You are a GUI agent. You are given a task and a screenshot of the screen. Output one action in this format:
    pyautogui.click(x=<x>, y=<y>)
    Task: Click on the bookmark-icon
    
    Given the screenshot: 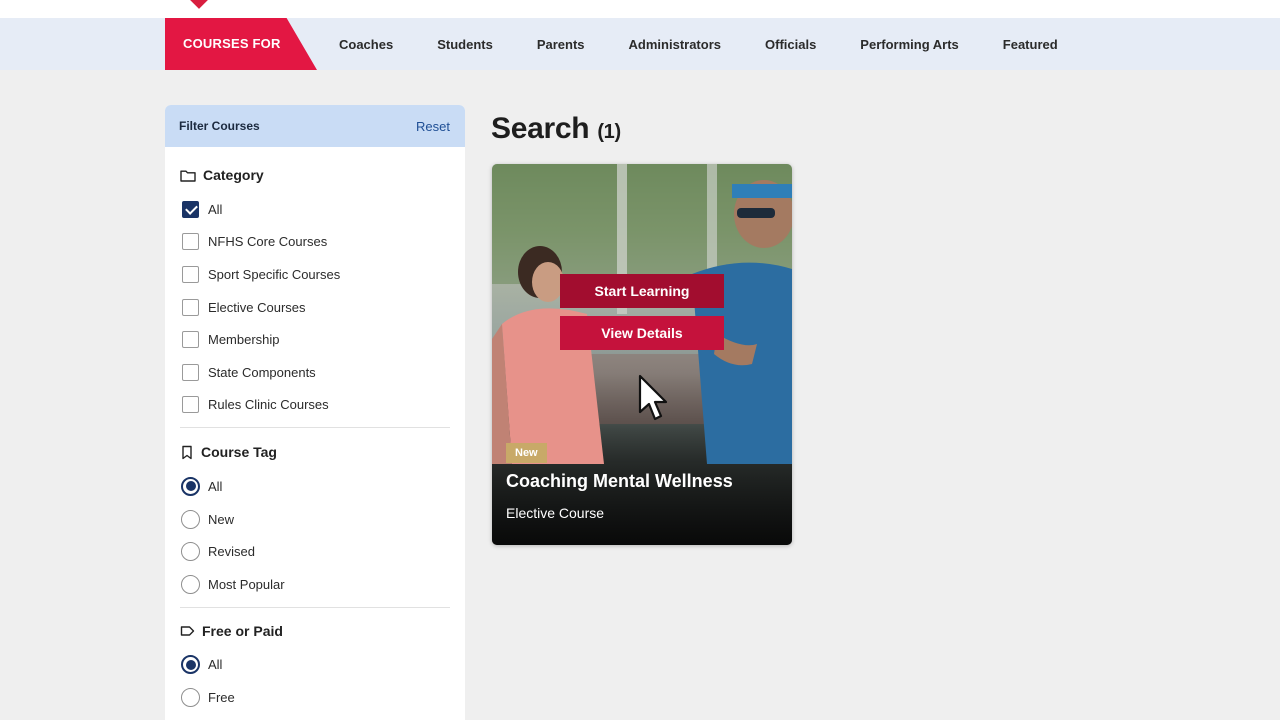 What is the action you would take?
    pyautogui.click(x=187, y=452)
    